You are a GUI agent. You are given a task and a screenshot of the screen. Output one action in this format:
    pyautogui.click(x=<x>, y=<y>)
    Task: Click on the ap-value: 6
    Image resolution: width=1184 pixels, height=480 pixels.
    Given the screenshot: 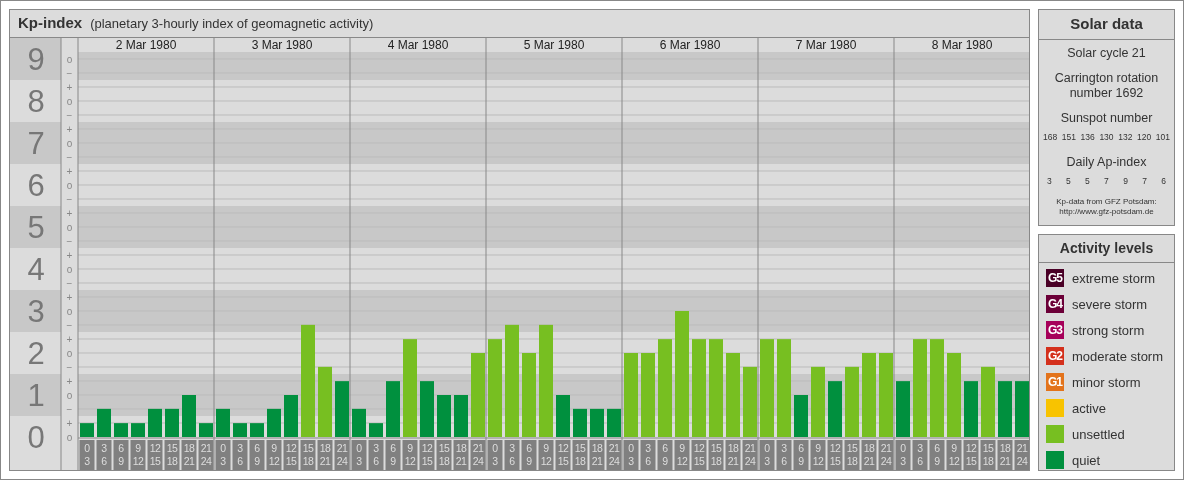 What is the action you would take?
    pyautogui.click(x=1163, y=181)
    